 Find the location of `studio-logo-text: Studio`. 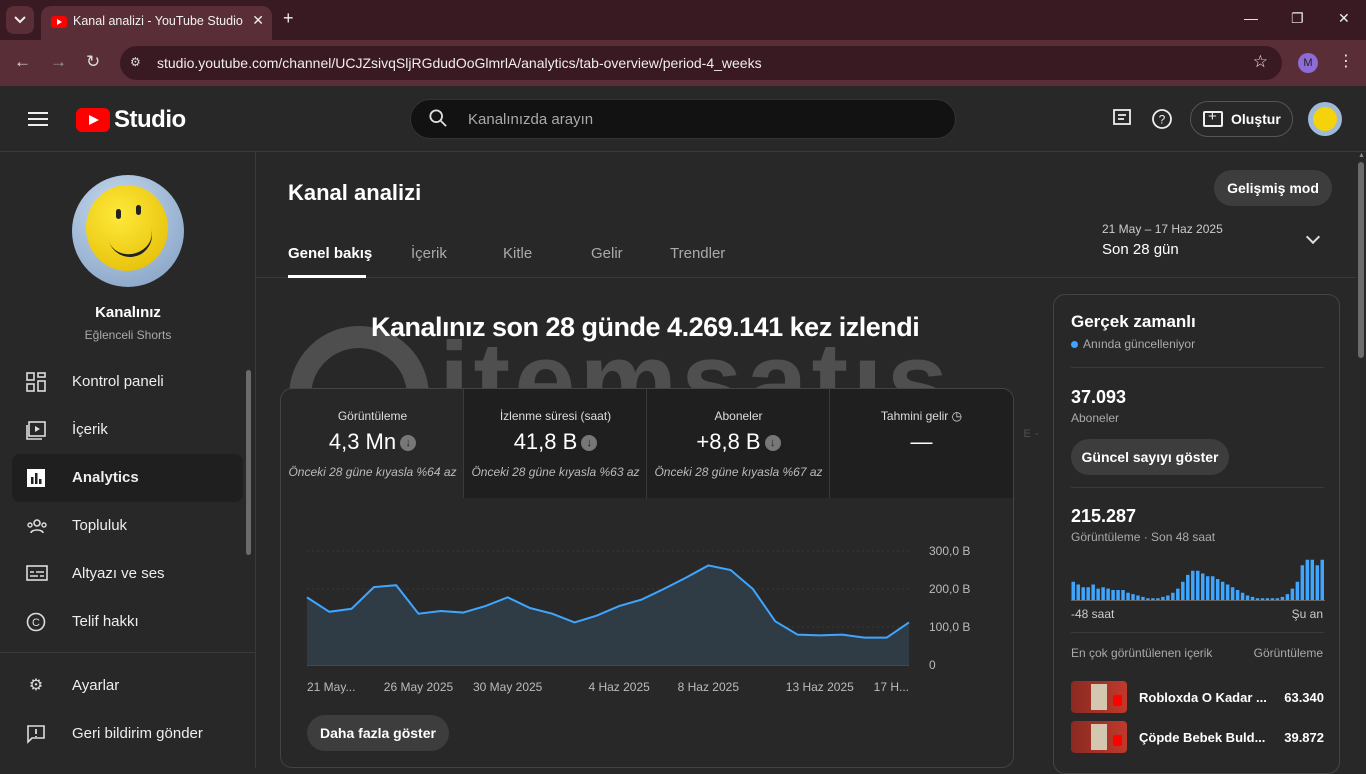

studio-logo-text: Studio is located at coordinates (150, 119).